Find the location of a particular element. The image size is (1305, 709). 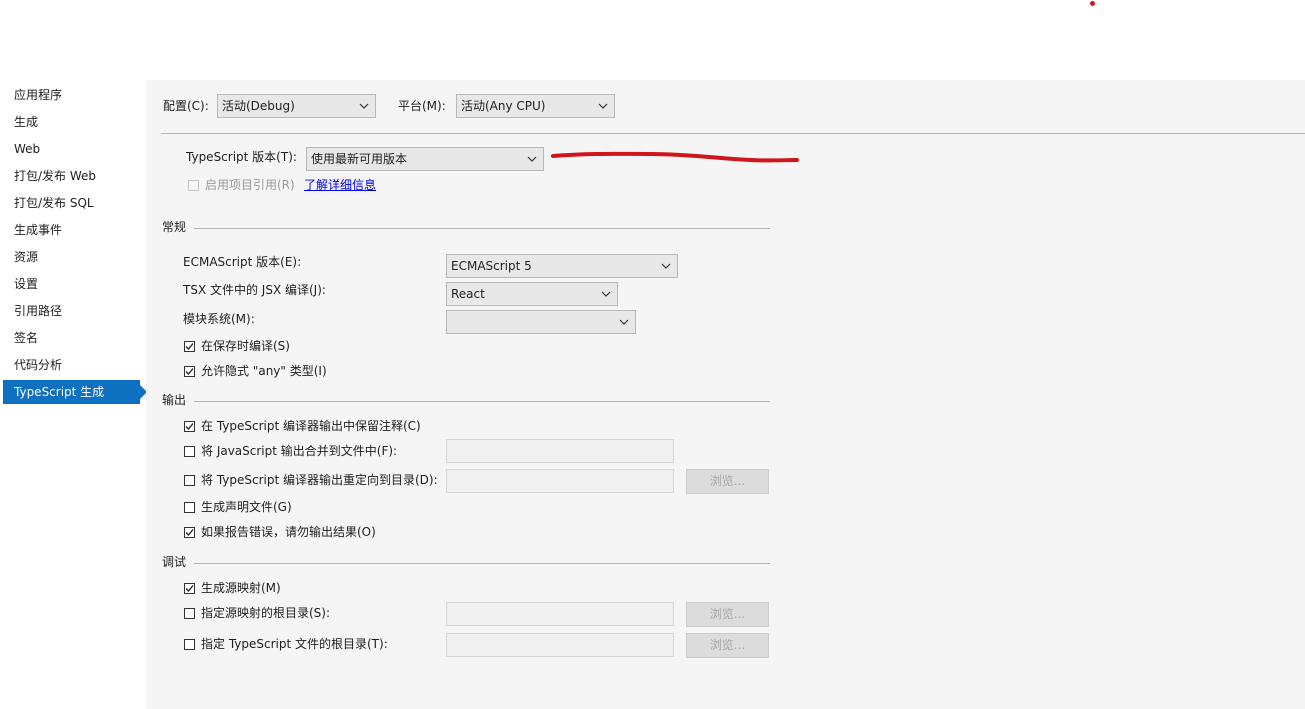

combine-js-file-input is located at coordinates (560, 451).